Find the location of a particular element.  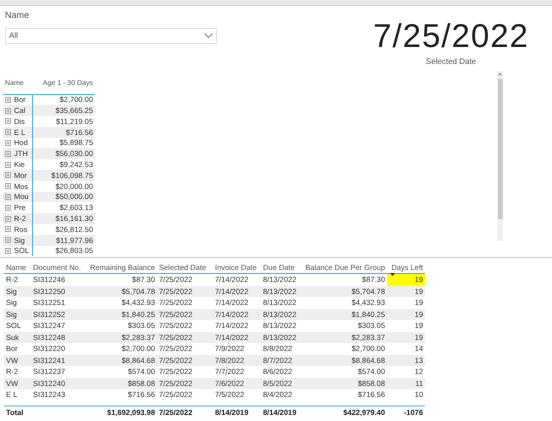

slicer-dropdown: All is located at coordinates (111, 36).